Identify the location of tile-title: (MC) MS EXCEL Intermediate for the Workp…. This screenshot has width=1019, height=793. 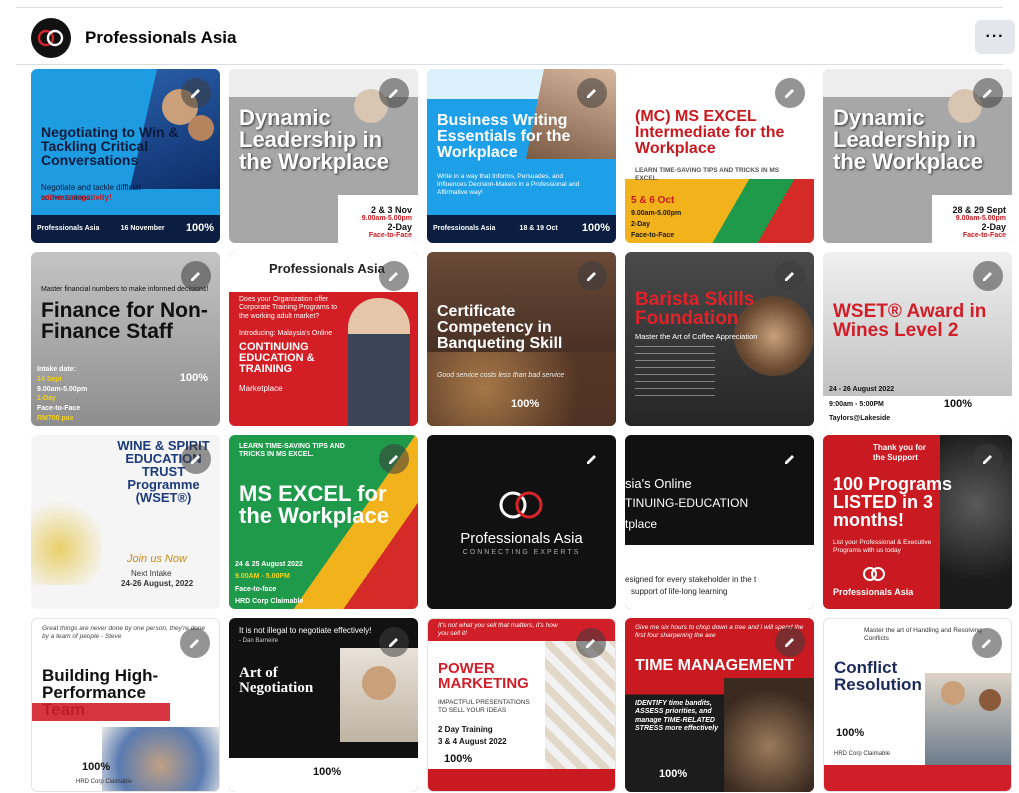
(710, 132).